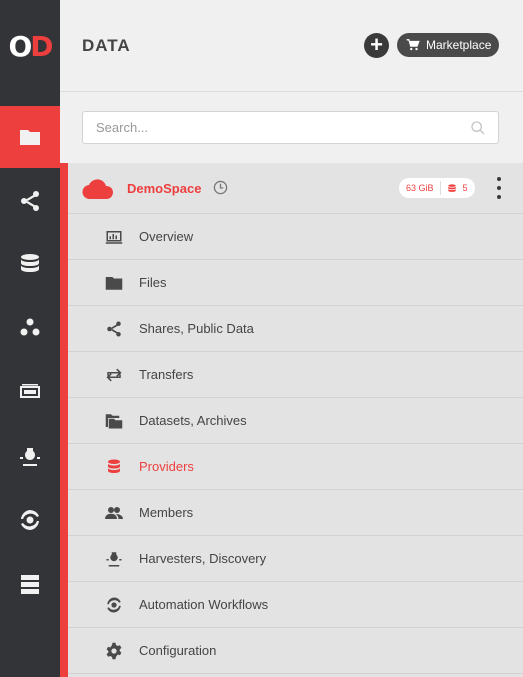 The image size is (523, 677). I want to click on menu-item-shares: Shares, Public Data, so click(295, 329).